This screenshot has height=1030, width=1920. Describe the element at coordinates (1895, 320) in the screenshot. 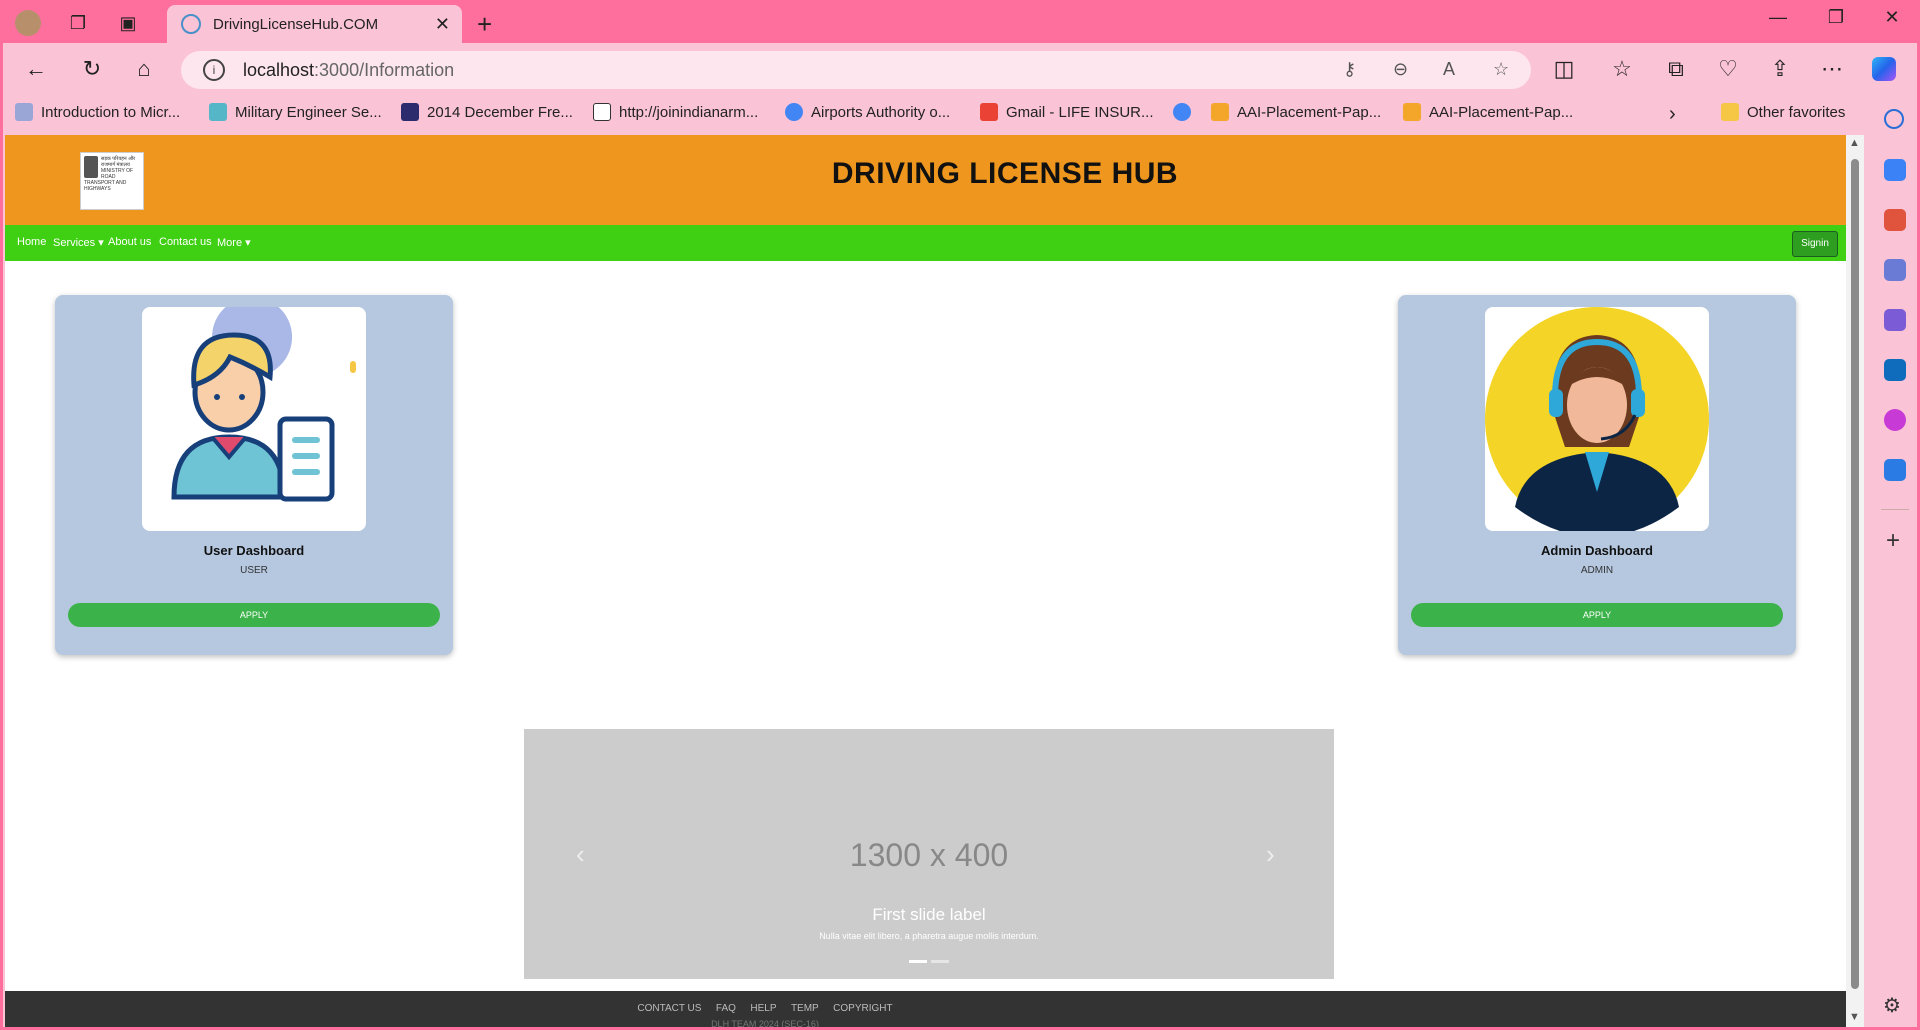

I see `microsoft365-icon` at that location.